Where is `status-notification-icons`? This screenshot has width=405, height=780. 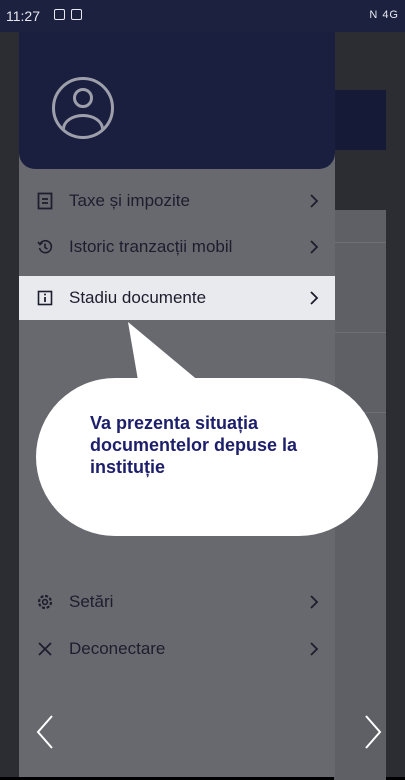
status-notification-icons is located at coordinates (68, 14).